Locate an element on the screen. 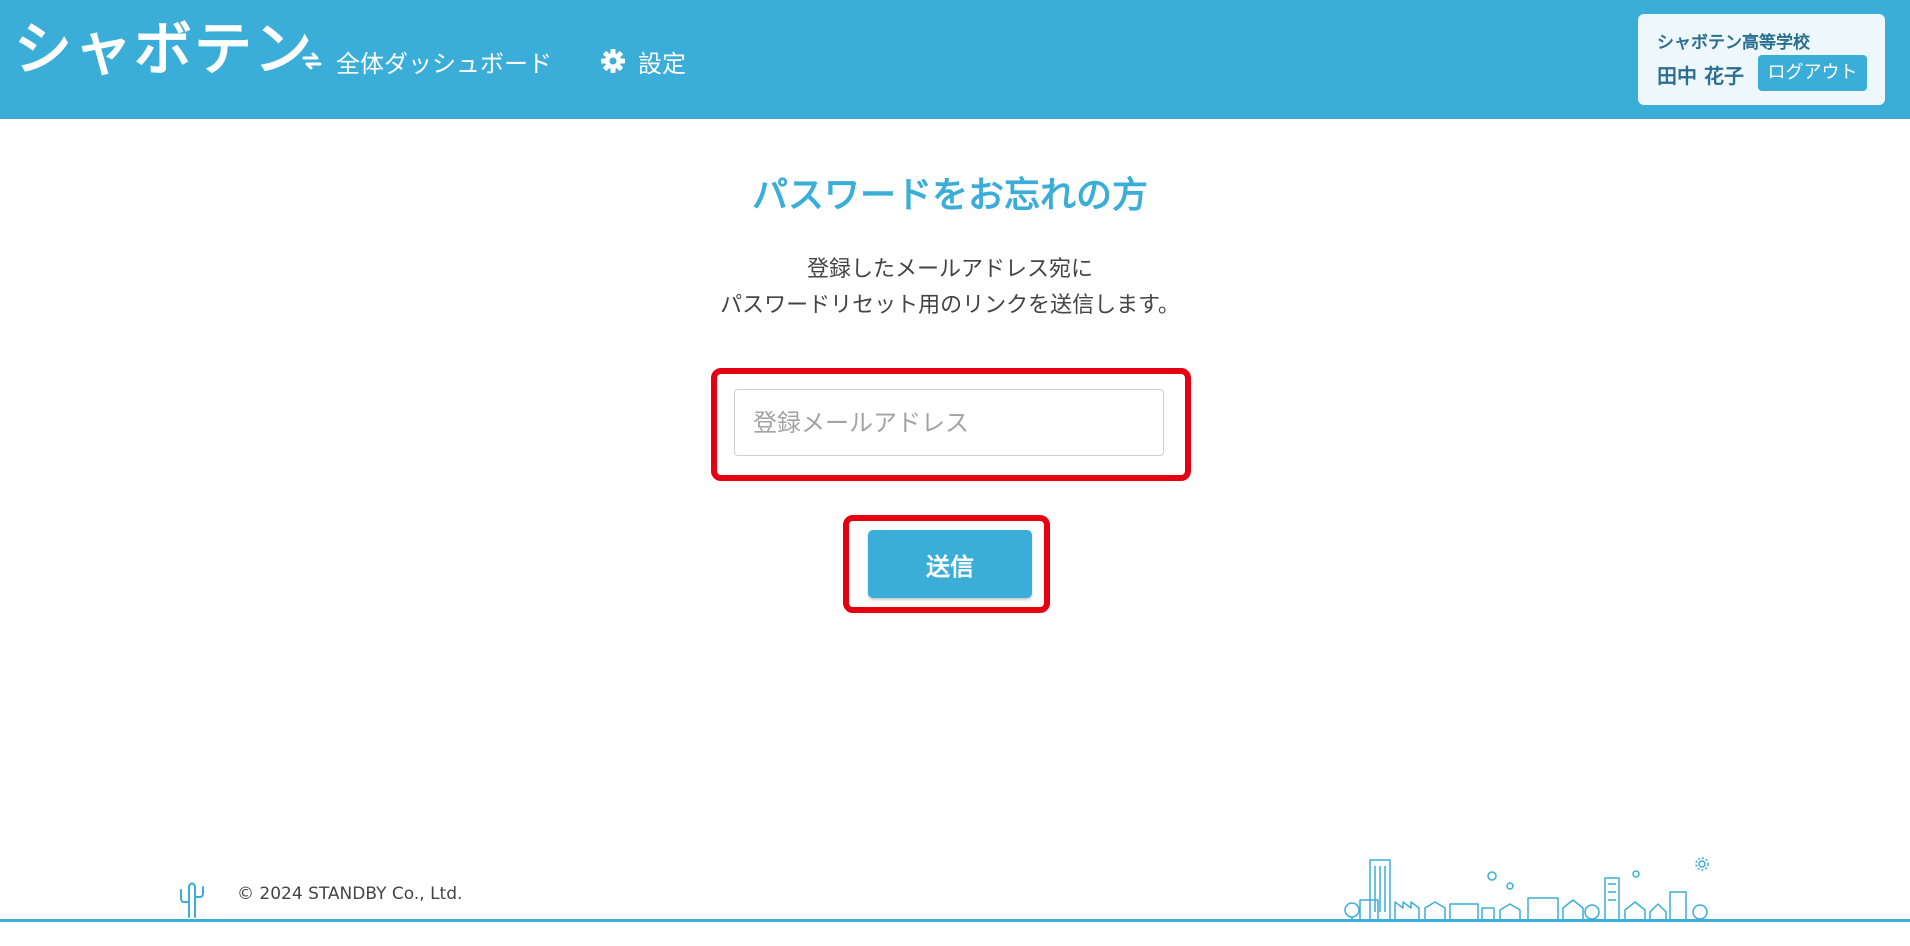 Image resolution: width=1910 pixels, height=946 pixels. user-info-panel: シャボテン高等学校 田中 花子 ログアウト is located at coordinates (1761, 59).